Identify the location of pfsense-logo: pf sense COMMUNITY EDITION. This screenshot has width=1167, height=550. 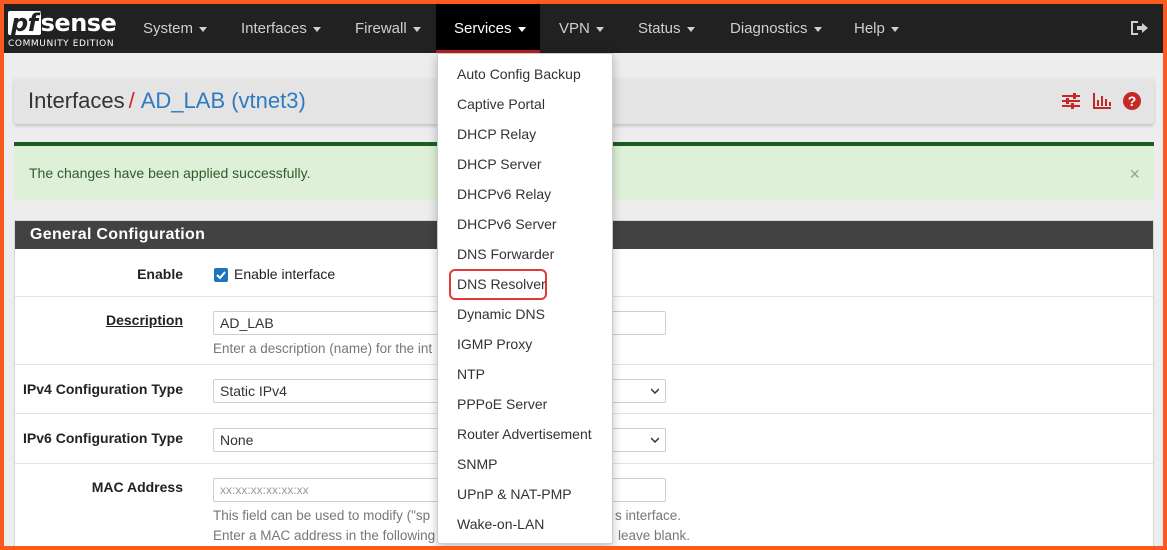
(63, 29).